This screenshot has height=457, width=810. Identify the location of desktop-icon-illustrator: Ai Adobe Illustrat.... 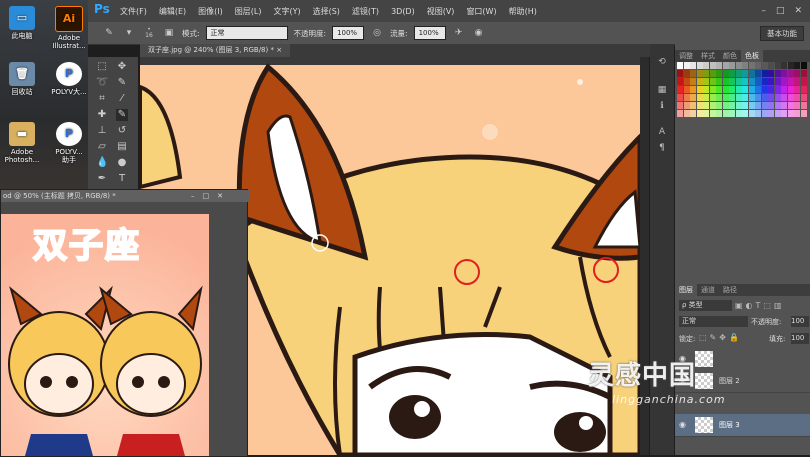
(69, 28).